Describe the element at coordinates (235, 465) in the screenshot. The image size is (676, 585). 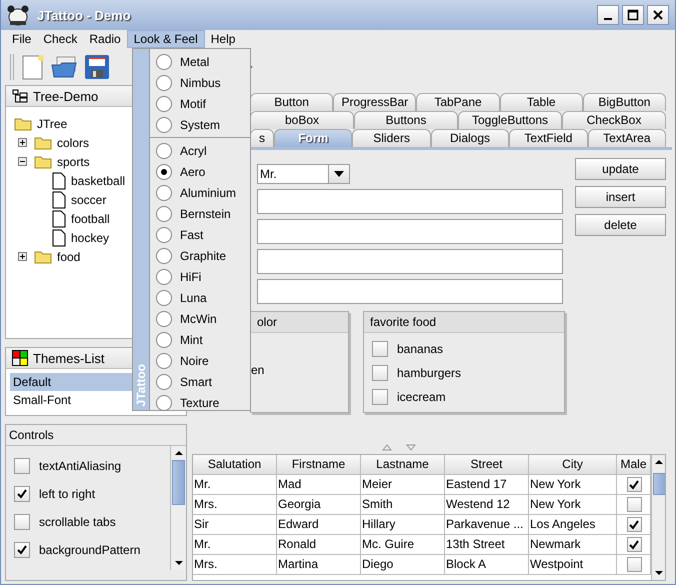
I see `column-header: Salutation` at that location.